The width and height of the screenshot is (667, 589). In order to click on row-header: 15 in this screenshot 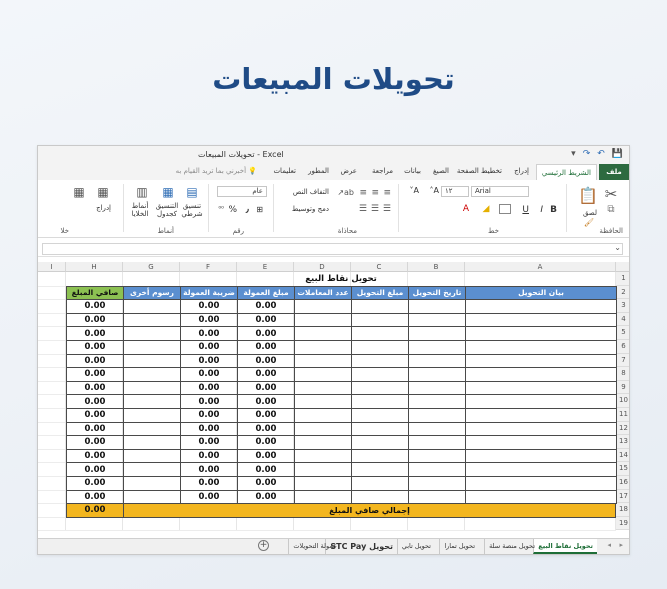, I will do `click(622, 469)`.